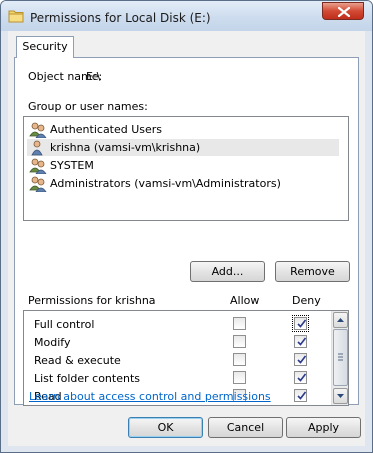 The height and width of the screenshot is (453, 373). I want to click on chevron-up-icon, so click(340, 320).